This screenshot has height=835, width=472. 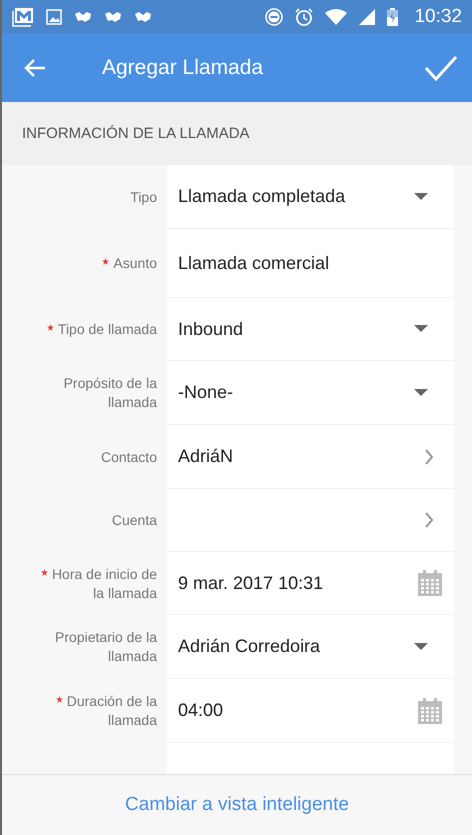 I want to click on form-field: 04:00, so click(x=310, y=711).